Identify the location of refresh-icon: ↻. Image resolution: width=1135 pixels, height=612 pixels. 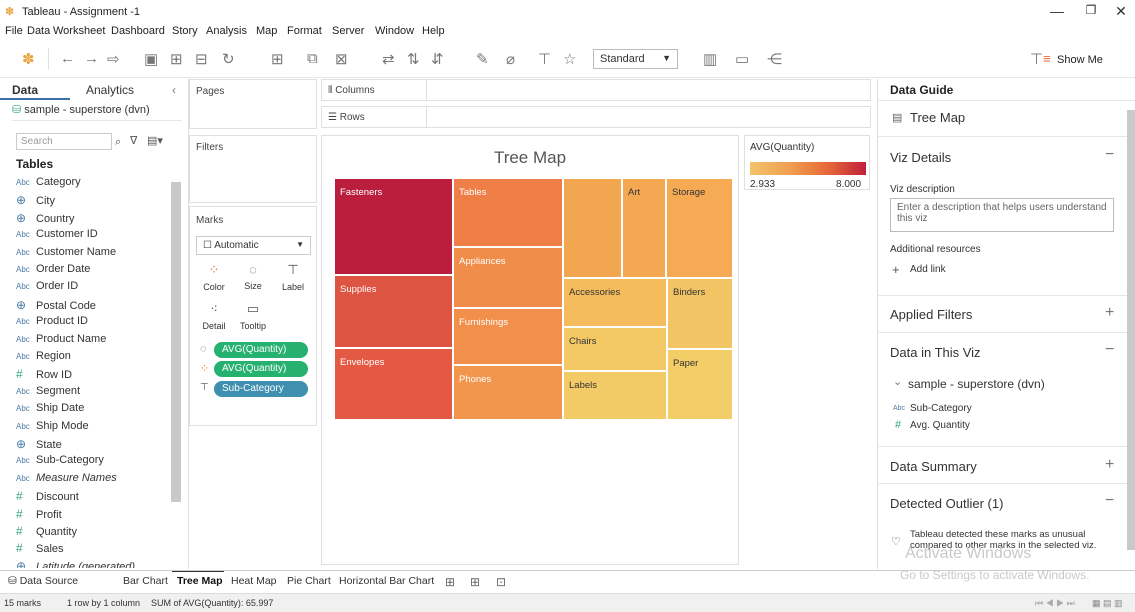
(228, 59).